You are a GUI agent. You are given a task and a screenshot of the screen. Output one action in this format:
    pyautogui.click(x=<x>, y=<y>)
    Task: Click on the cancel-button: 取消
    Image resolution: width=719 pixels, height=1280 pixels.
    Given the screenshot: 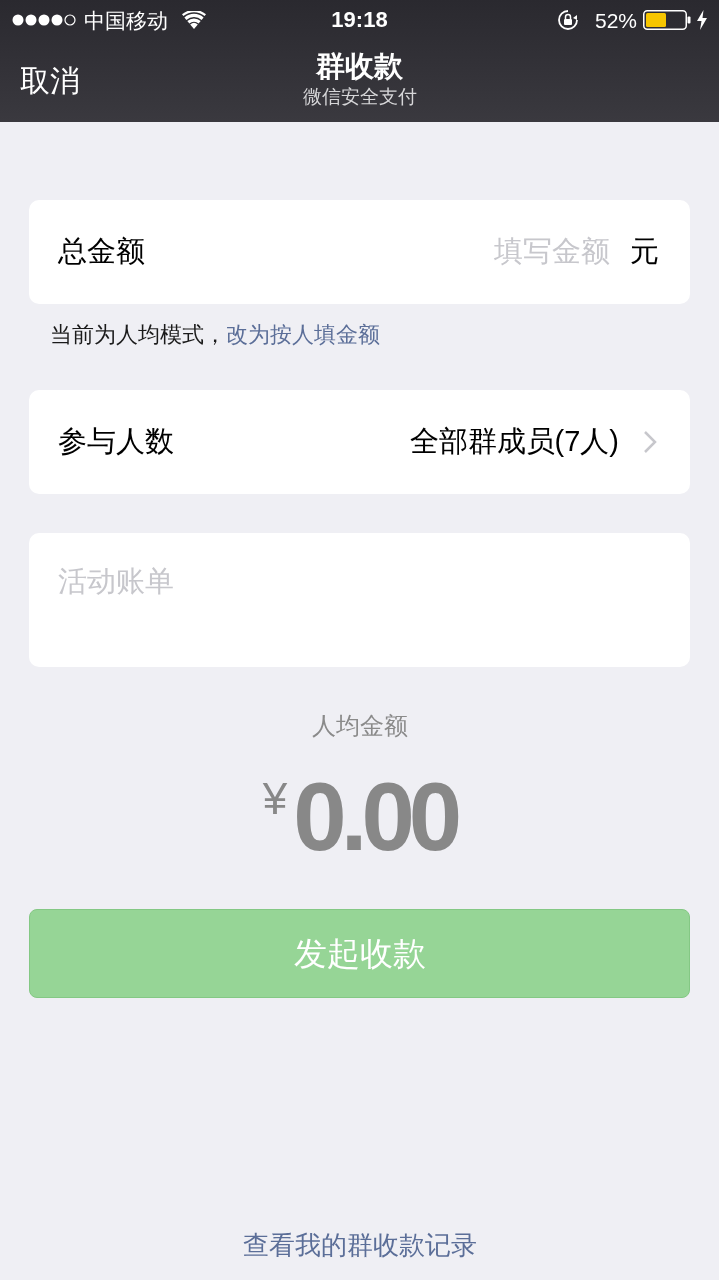 What is the action you would take?
    pyautogui.click(x=50, y=81)
    